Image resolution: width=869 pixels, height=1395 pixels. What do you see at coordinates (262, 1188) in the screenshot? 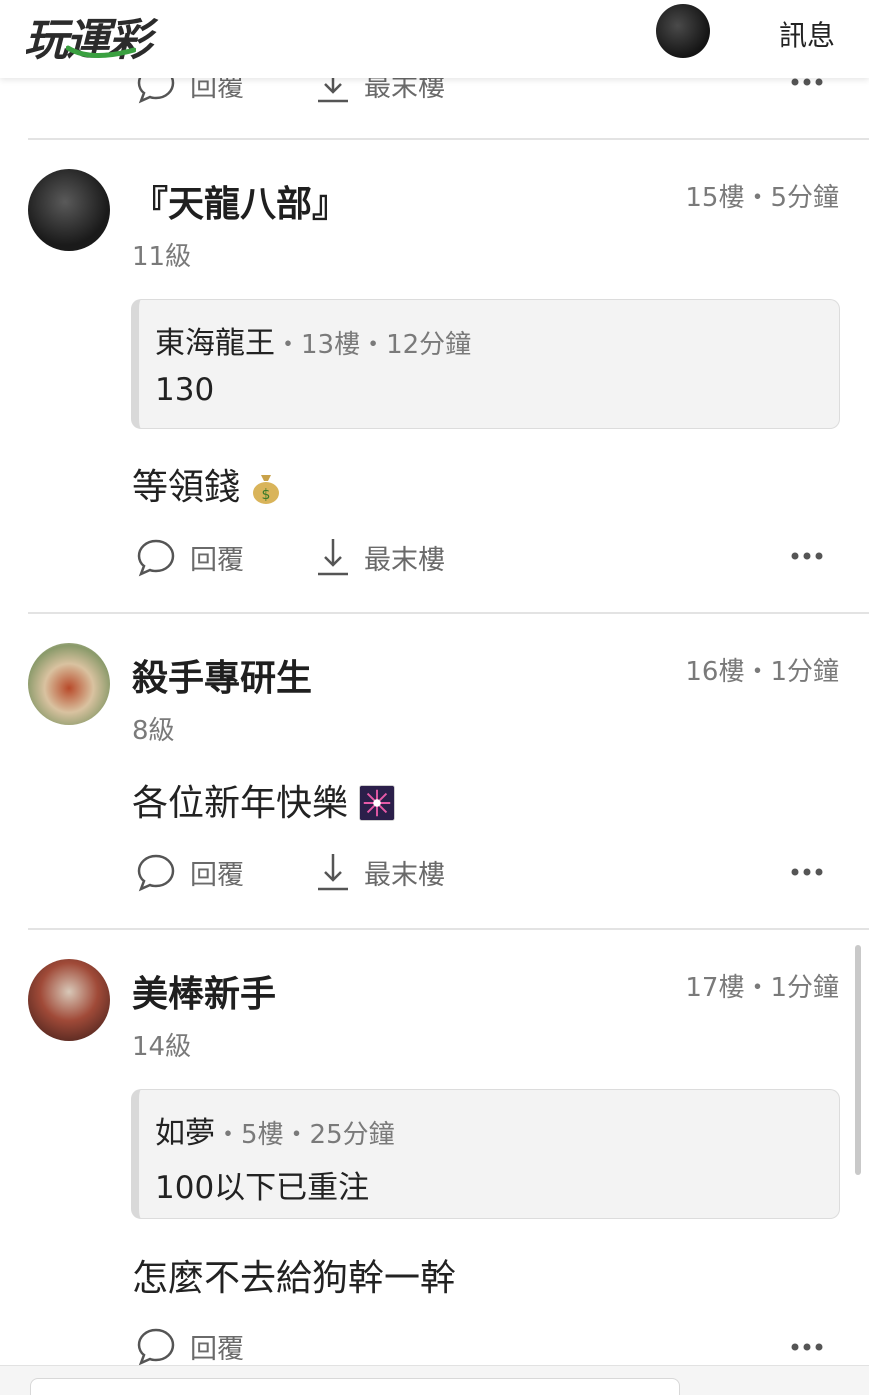
I see `quote-body: 100以下已重注` at bounding box center [262, 1188].